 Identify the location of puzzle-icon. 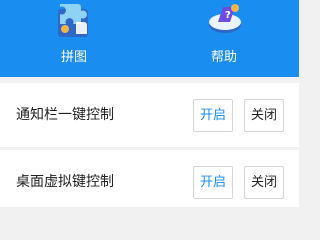
(73, 20).